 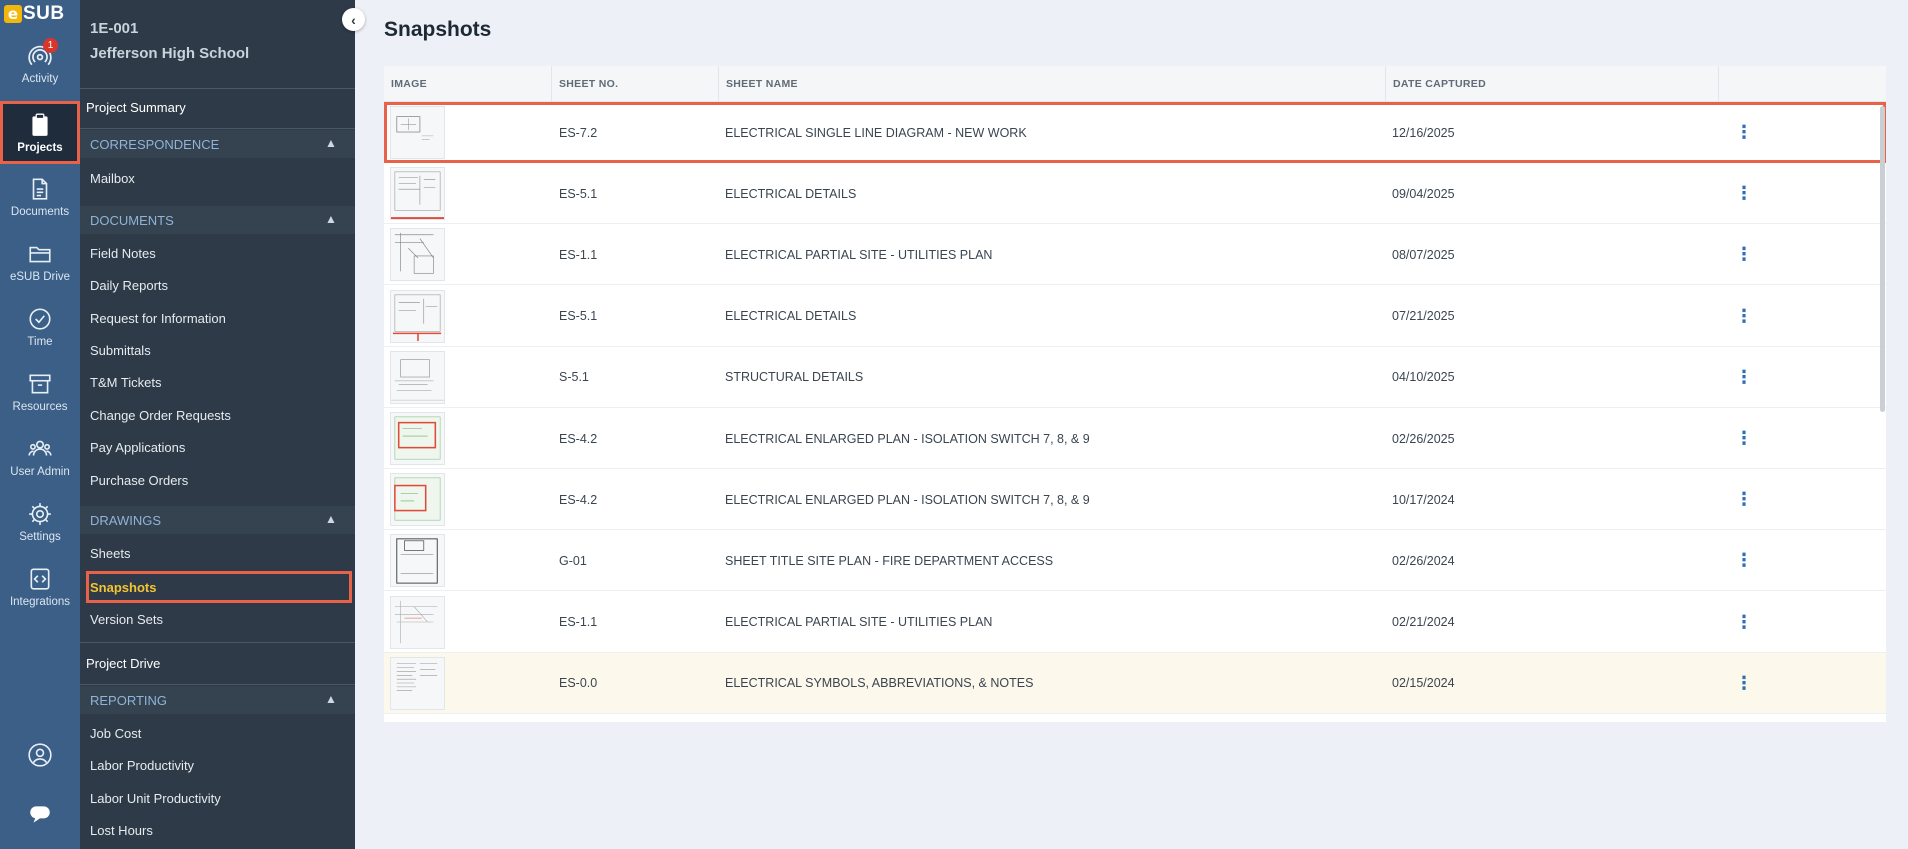 I want to click on section-correspondence: CORRESPONDENCE ▲, so click(x=217, y=144).